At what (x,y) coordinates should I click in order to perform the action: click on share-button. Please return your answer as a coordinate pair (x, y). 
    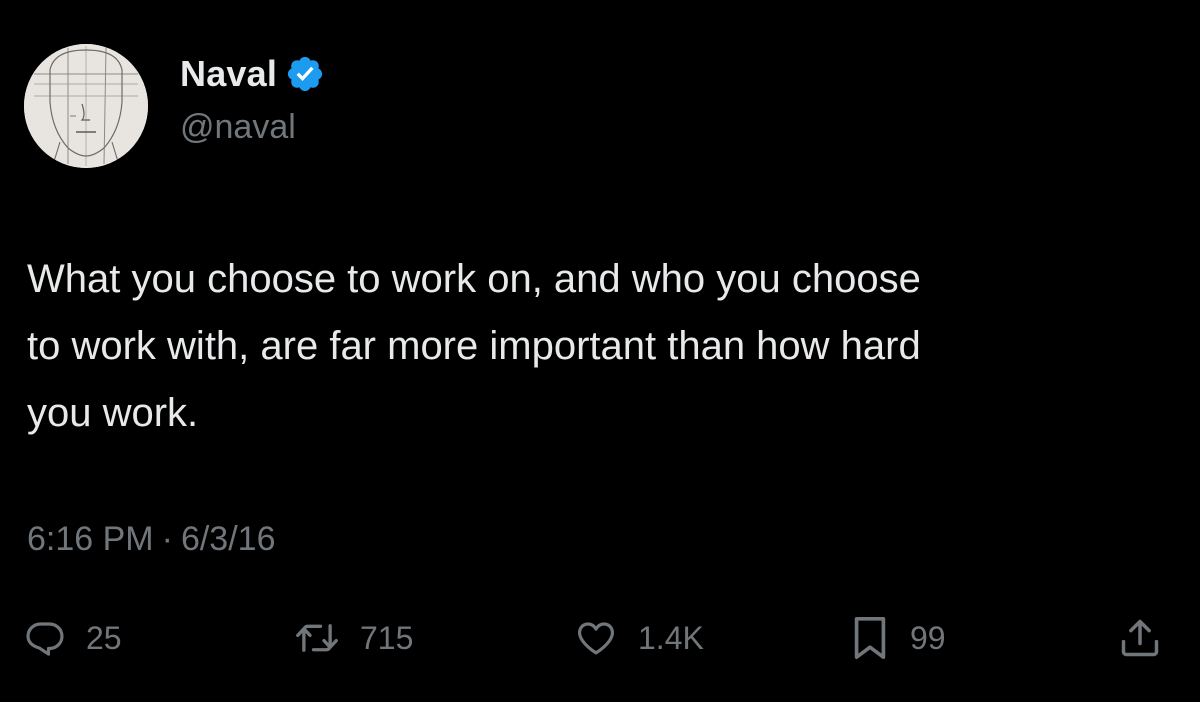
    Looking at the image, I should click on (1140, 638).